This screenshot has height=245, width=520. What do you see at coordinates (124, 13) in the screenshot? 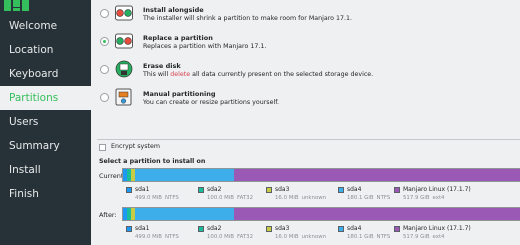
I see `install-alongside-icon` at bounding box center [124, 13].